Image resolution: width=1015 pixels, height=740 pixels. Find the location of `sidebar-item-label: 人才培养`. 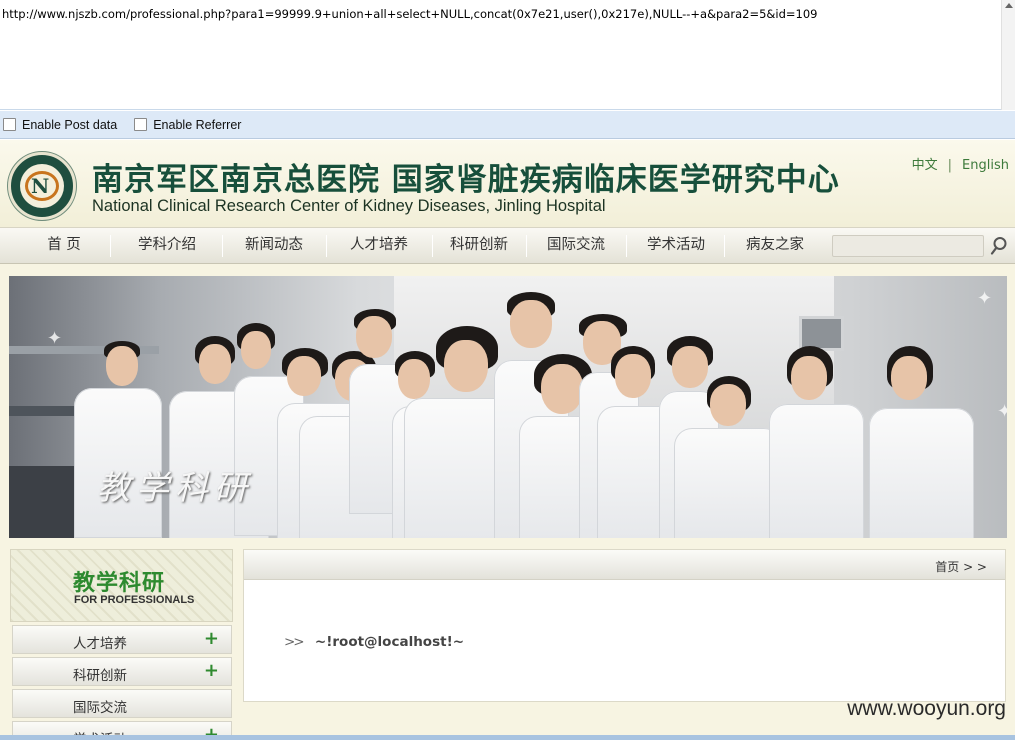

sidebar-item-label: 人才培养 is located at coordinates (100, 644).